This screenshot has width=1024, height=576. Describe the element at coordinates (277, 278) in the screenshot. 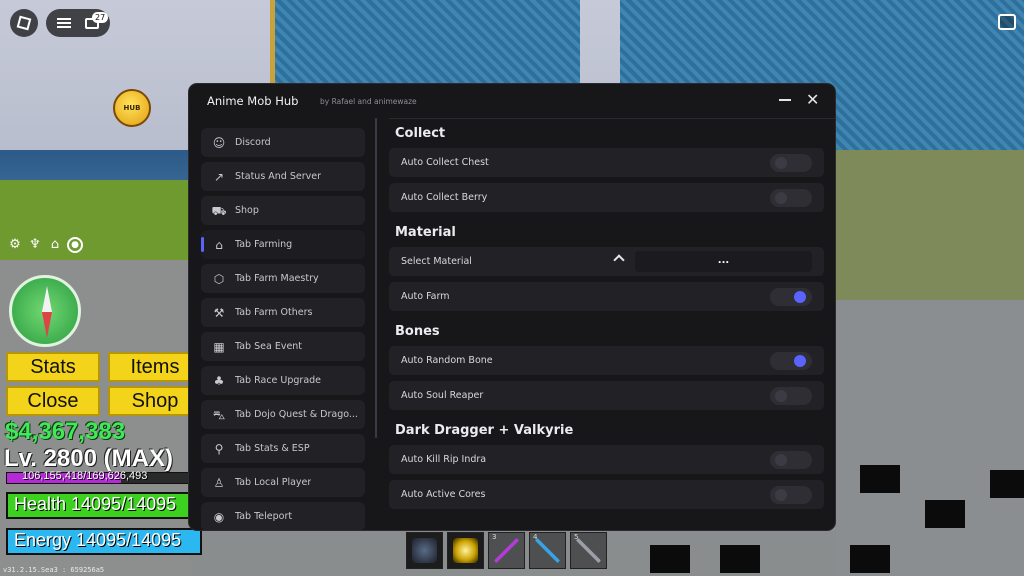

I see `sidebar-item-label: Tab Farm Maestry` at that location.